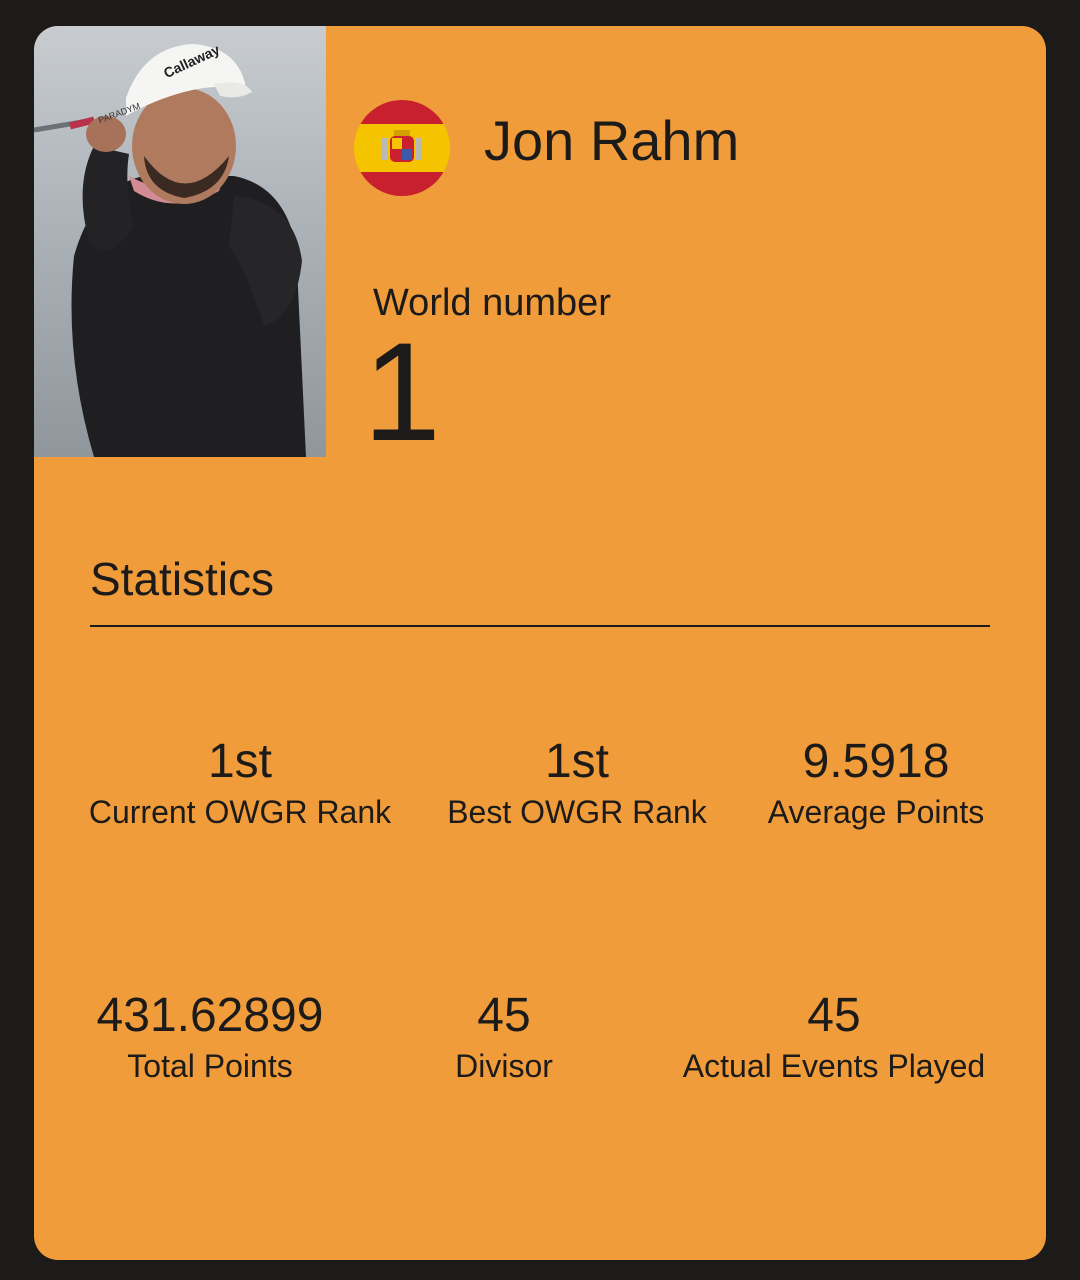  I want to click on stat-average-points: 9.5918 Average Points, so click(876, 783).